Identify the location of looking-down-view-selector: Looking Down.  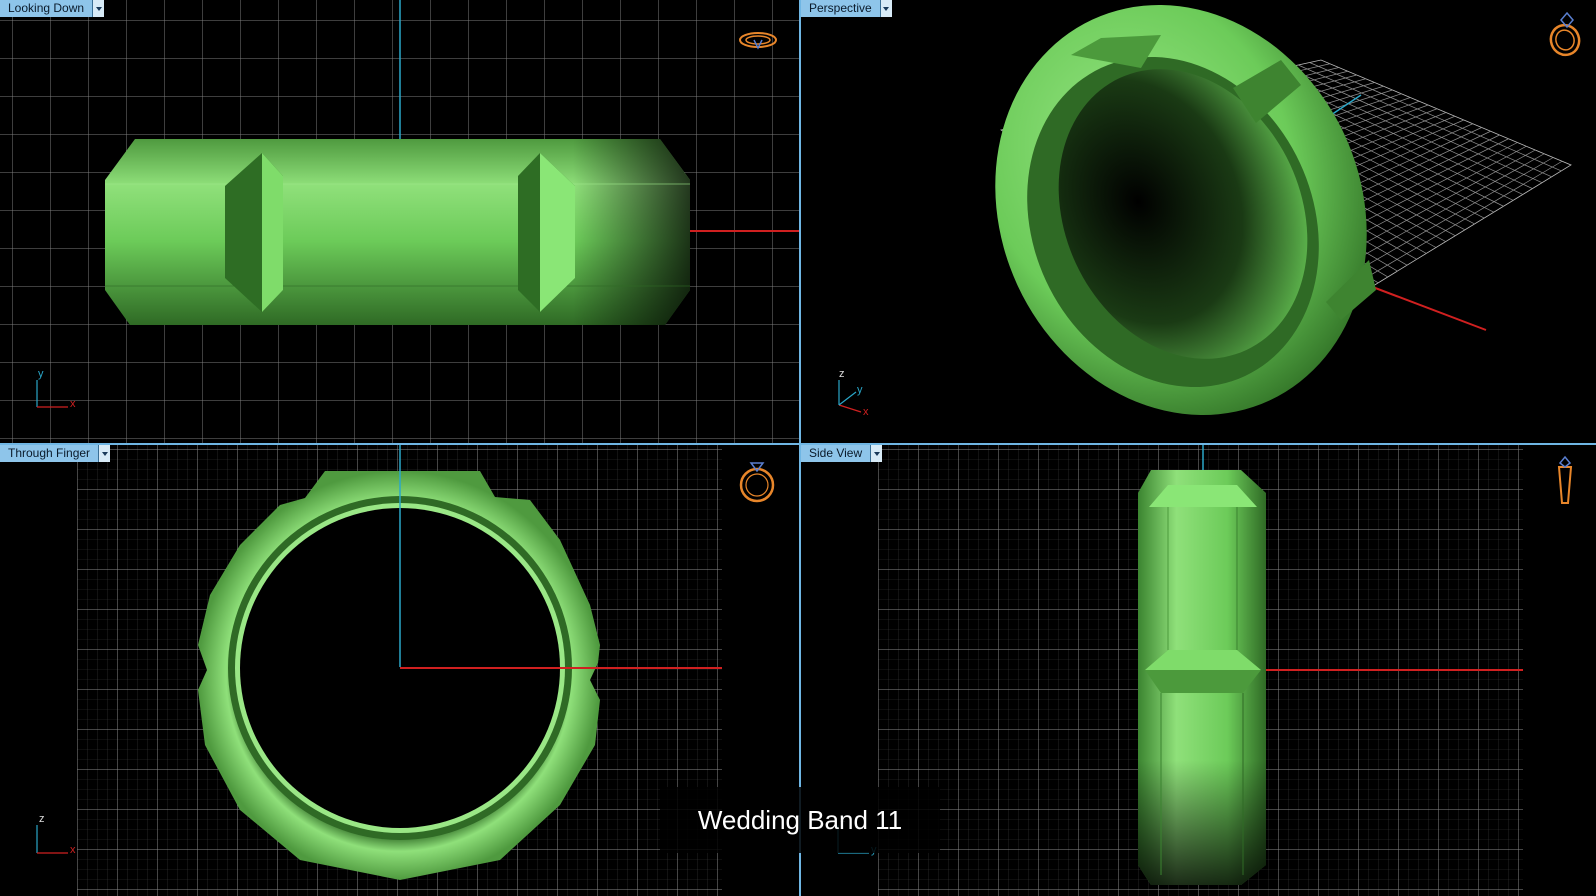
(52, 8).